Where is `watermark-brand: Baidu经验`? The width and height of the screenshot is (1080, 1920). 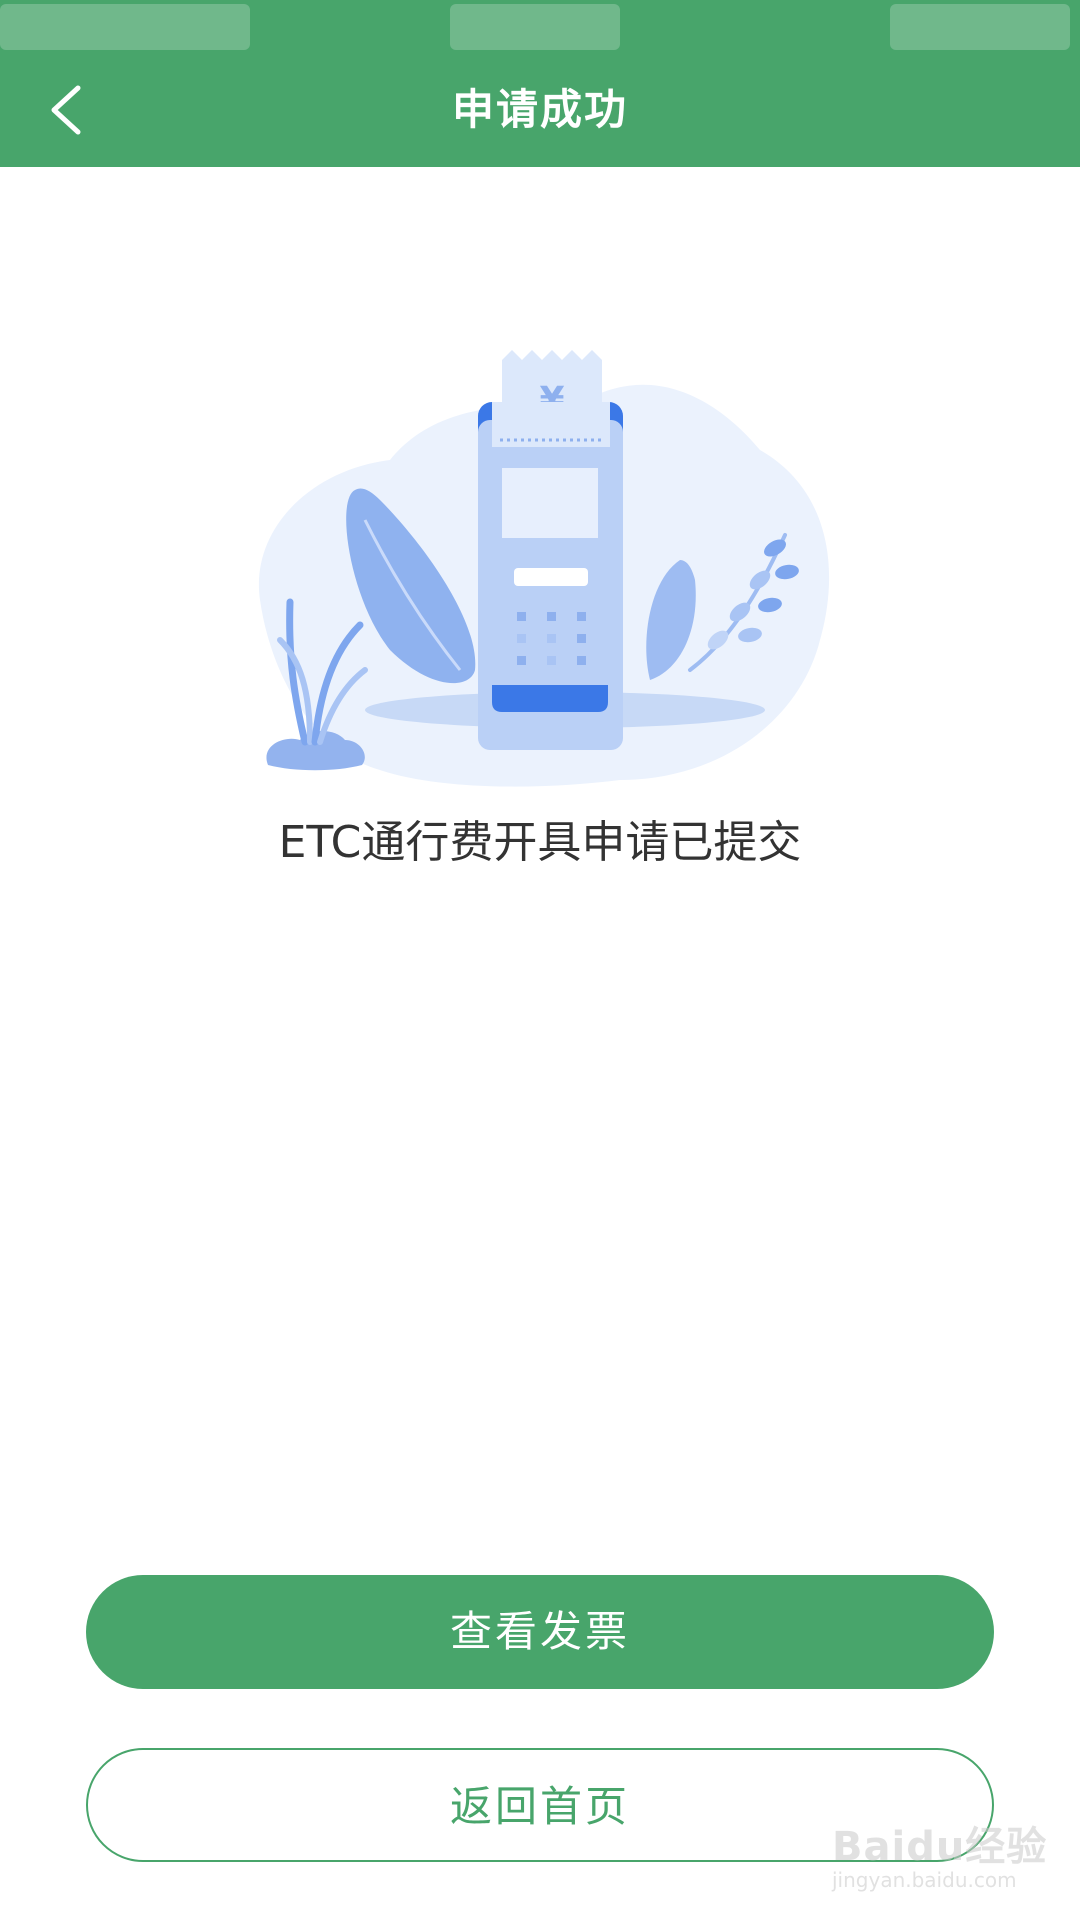 watermark-brand: Baidu经验 is located at coordinates (940, 1847).